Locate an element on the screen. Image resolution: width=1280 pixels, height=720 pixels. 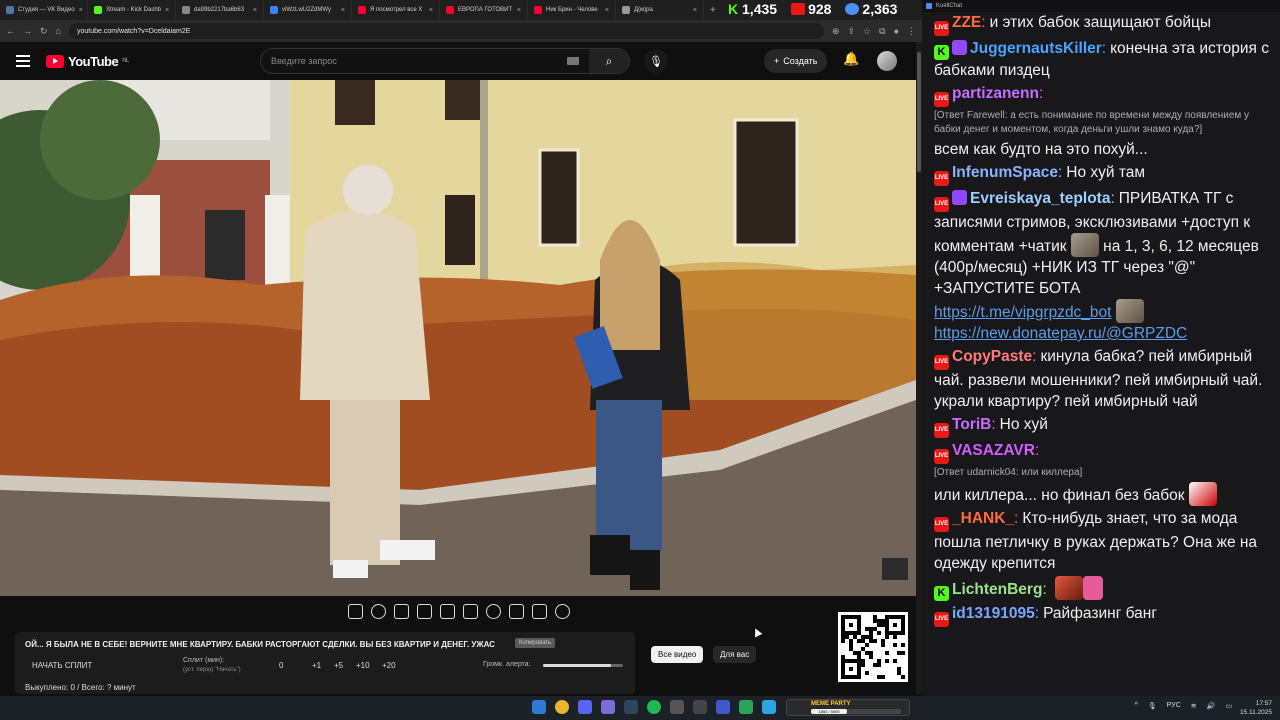
chat-username: id13191095 is located at coordinates (993, 613).